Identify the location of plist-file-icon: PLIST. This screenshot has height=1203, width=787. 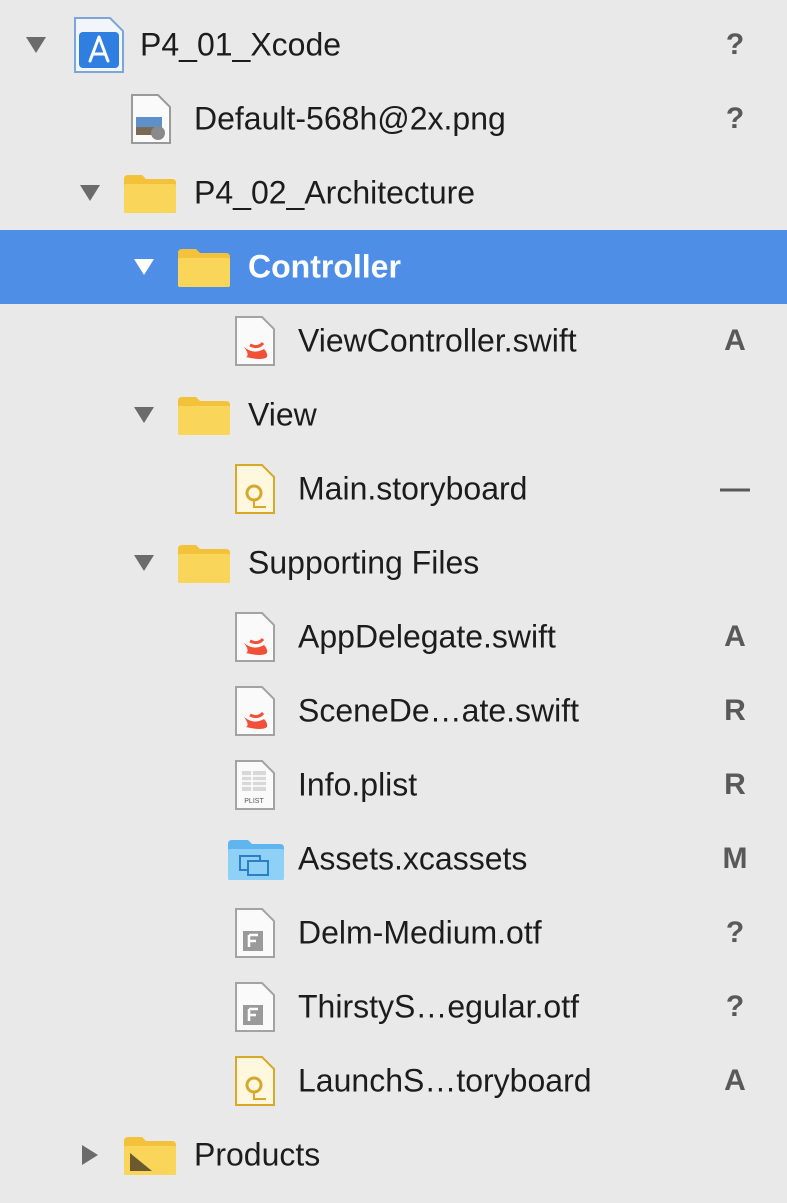
(255, 785).